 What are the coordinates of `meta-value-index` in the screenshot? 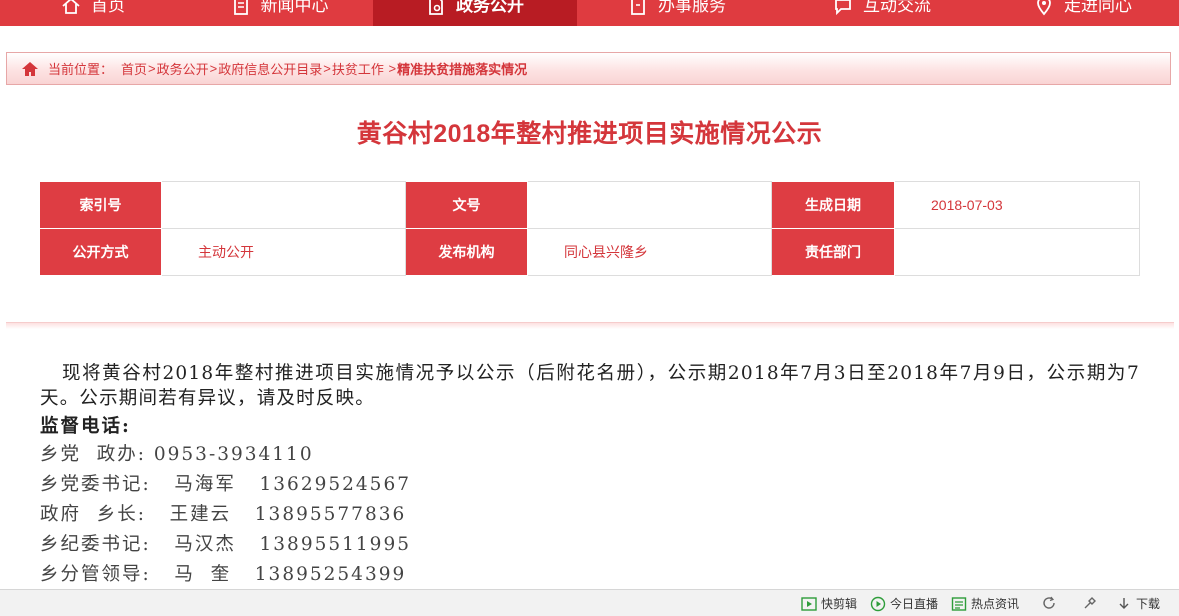 It's located at (283, 205).